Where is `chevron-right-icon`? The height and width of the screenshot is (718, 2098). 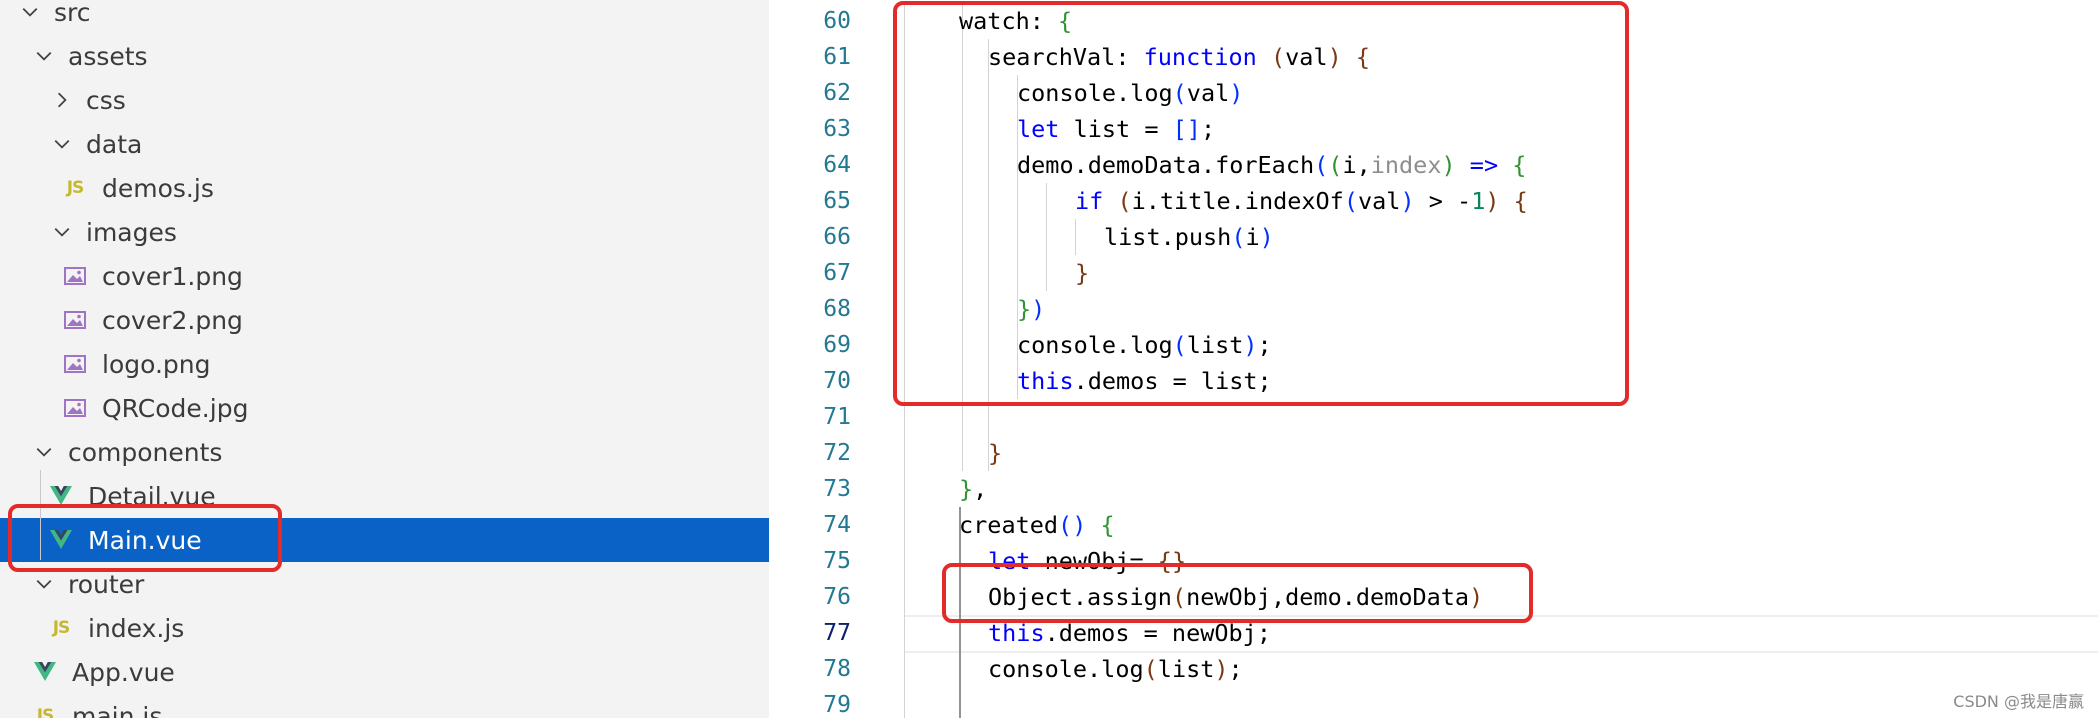 chevron-right-icon is located at coordinates (62, 100).